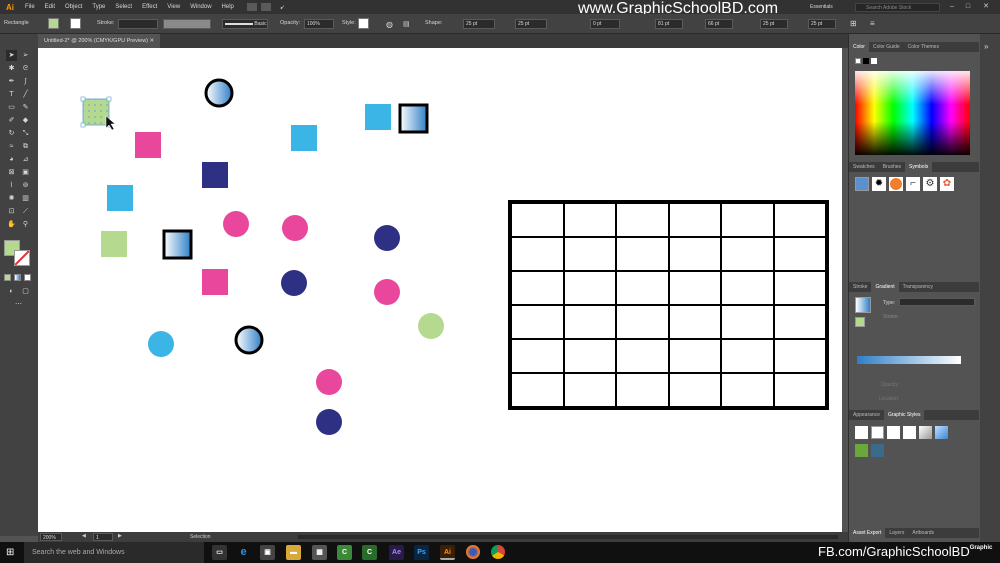 This screenshot has width=1000, height=563. What do you see at coordinates (114, 552) in the screenshot?
I see `taskbar-search: Search the web and Windows` at bounding box center [114, 552].